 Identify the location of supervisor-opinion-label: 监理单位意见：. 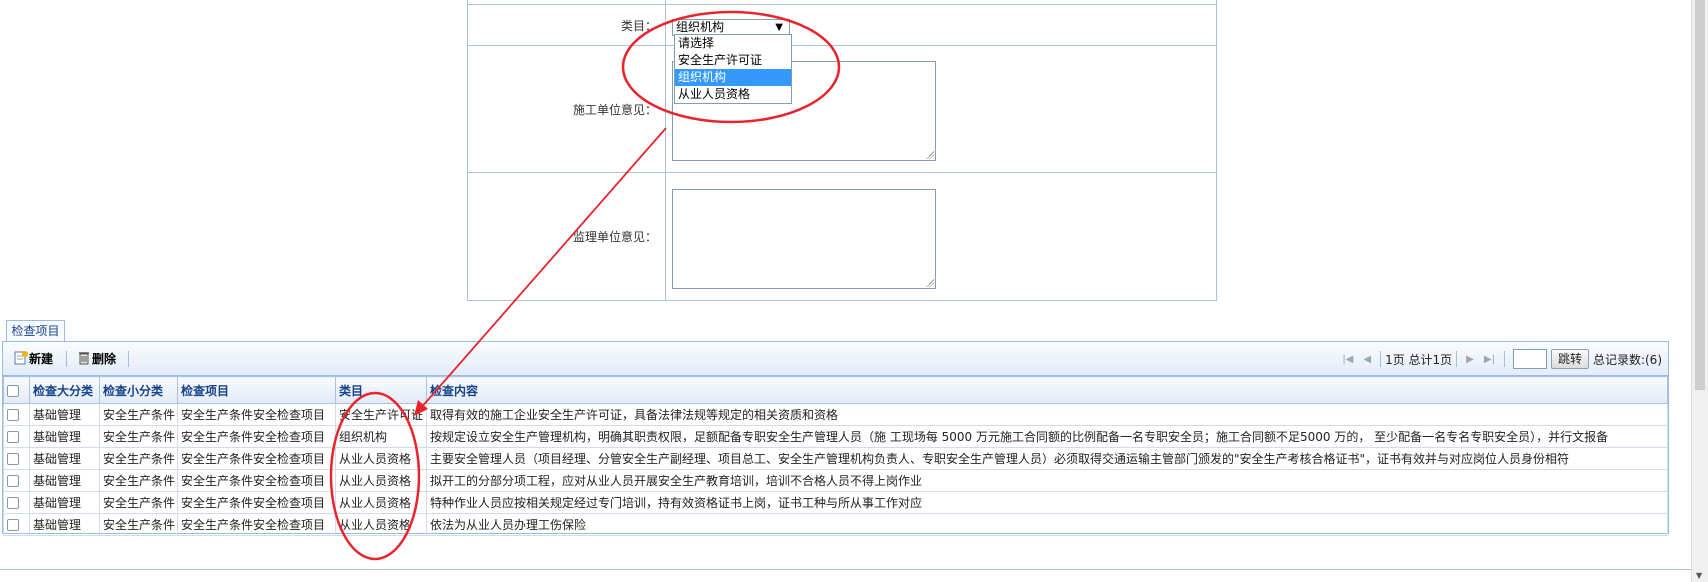
(566, 236).